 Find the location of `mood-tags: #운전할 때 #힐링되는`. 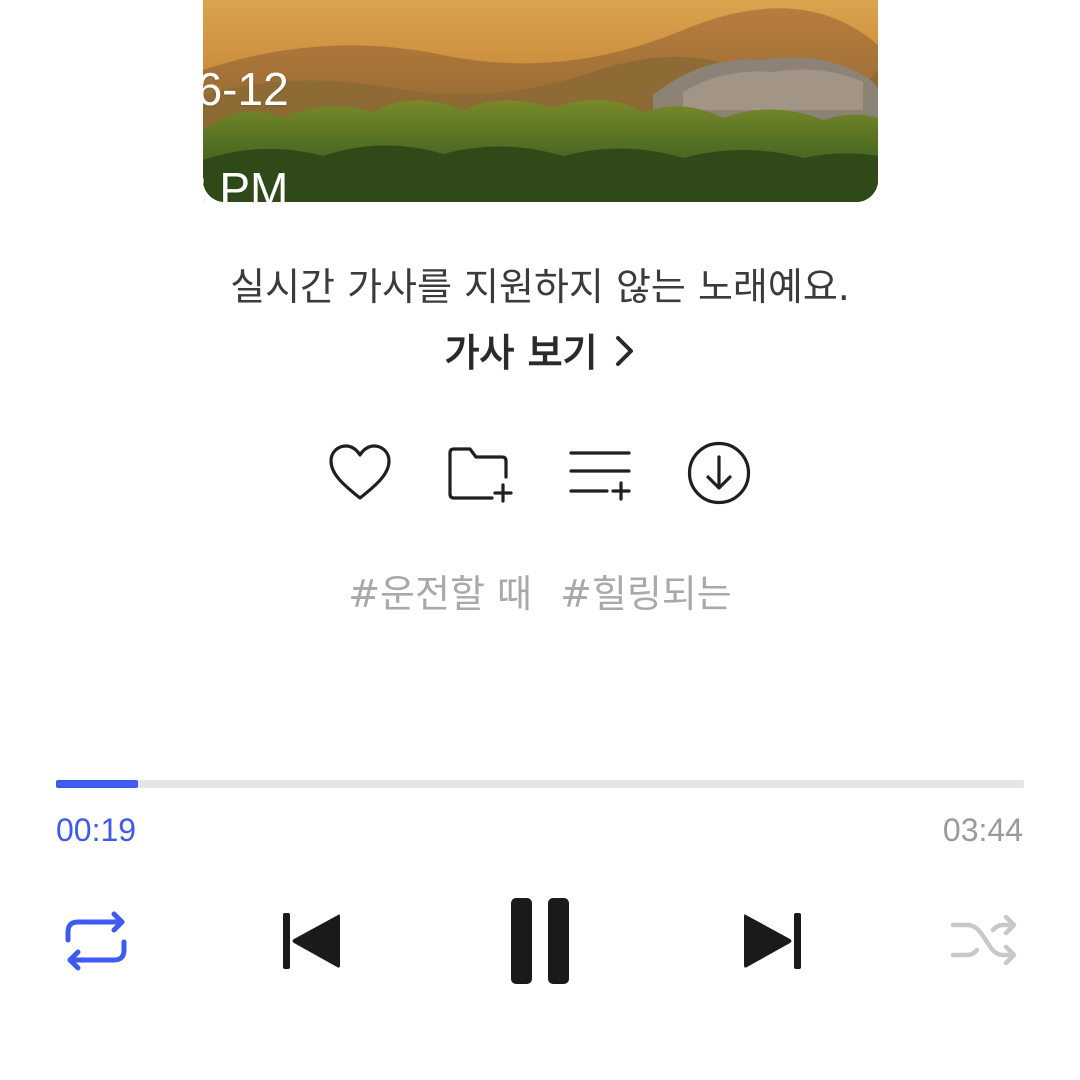

mood-tags: #운전할 때 #힐링되는 is located at coordinates (540, 590).